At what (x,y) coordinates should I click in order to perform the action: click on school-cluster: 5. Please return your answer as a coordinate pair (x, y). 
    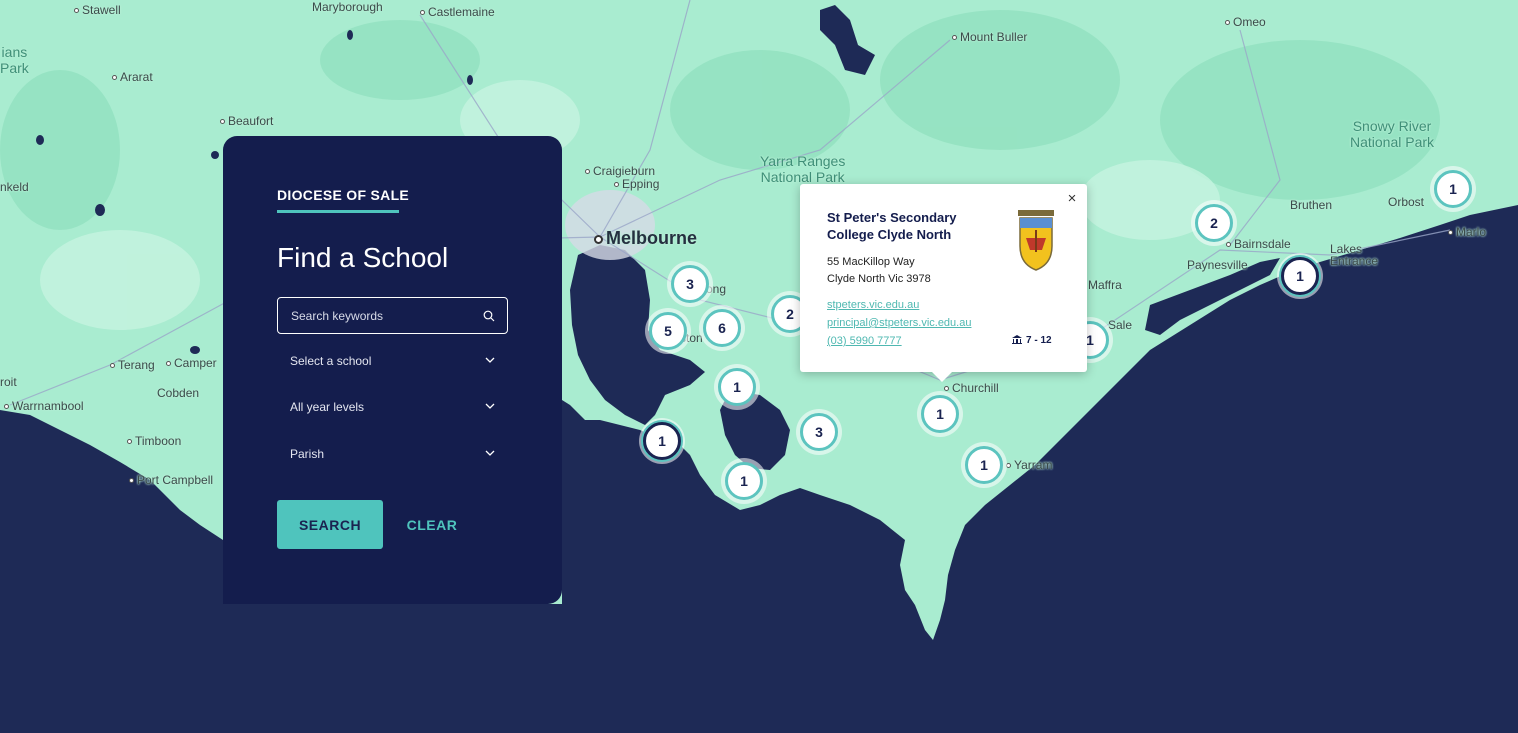
    Looking at the image, I should click on (668, 331).